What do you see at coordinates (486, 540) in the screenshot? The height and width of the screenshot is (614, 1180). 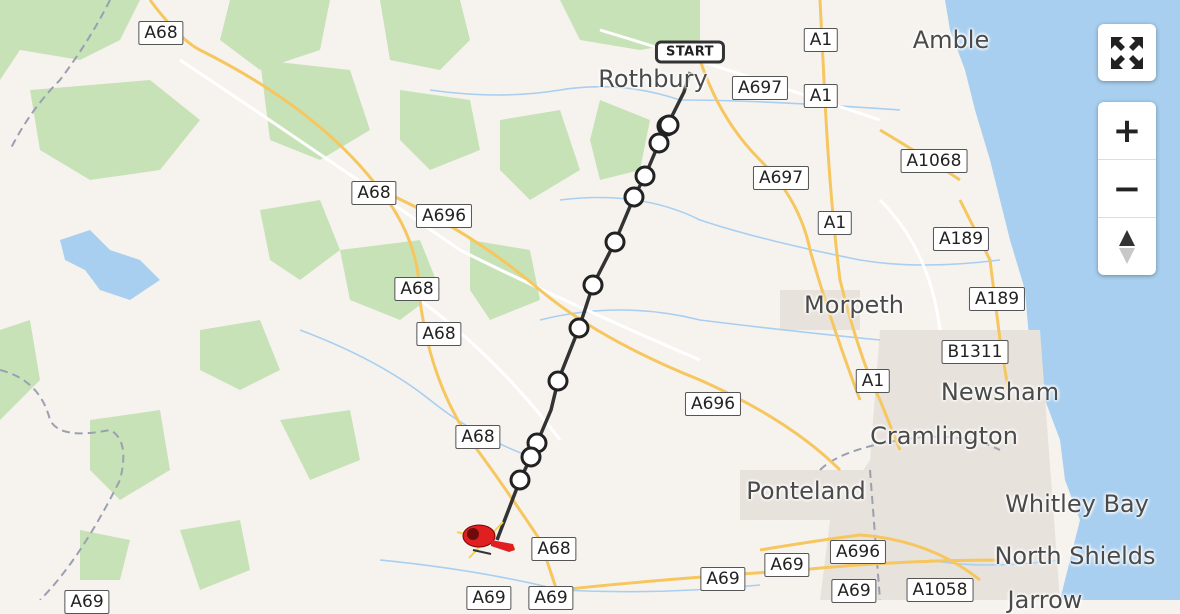 I see `helicopter-icon` at bounding box center [486, 540].